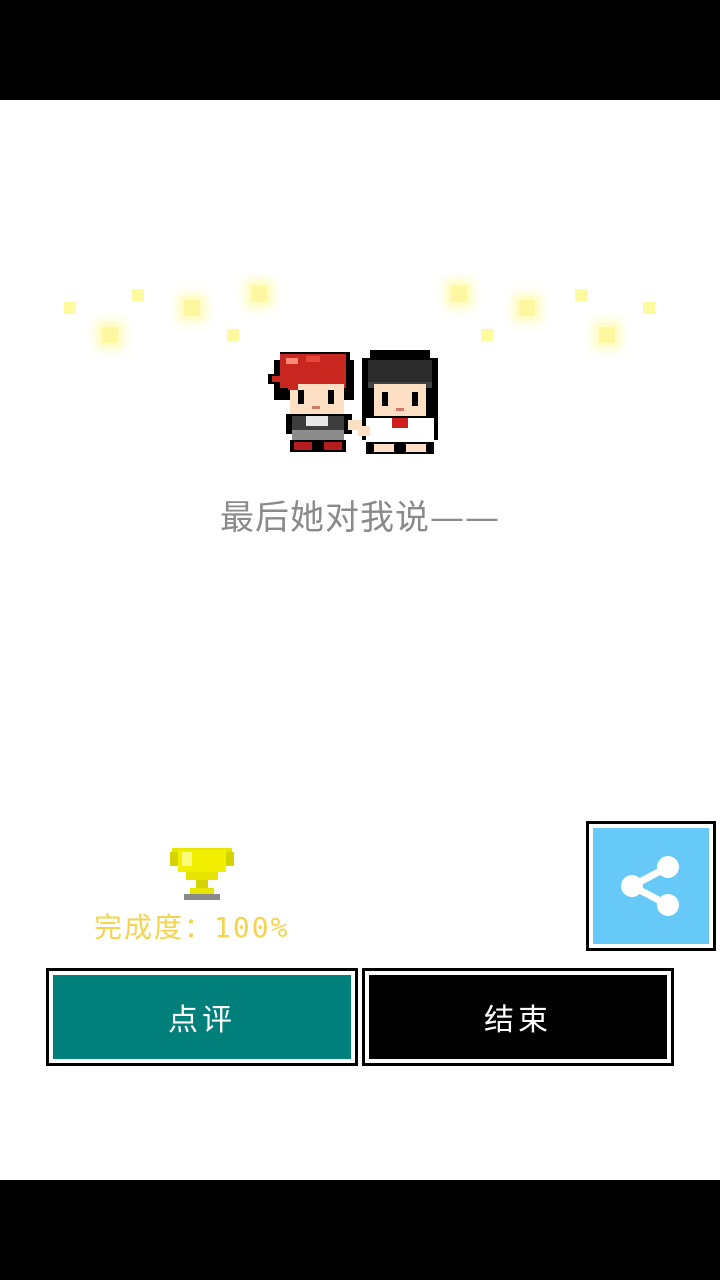 The width and height of the screenshot is (720, 1280). What do you see at coordinates (315, 402) in the screenshot?
I see `boy-character` at bounding box center [315, 402].